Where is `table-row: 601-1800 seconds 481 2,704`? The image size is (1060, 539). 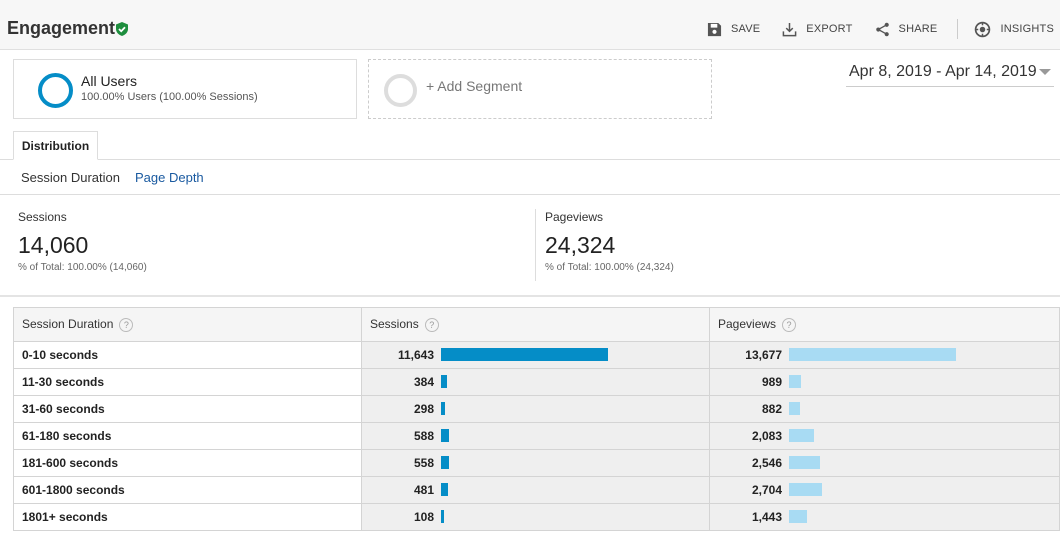
table-row: 601-1800 seconds 481 2,704 is located at coordinates (536, 490).